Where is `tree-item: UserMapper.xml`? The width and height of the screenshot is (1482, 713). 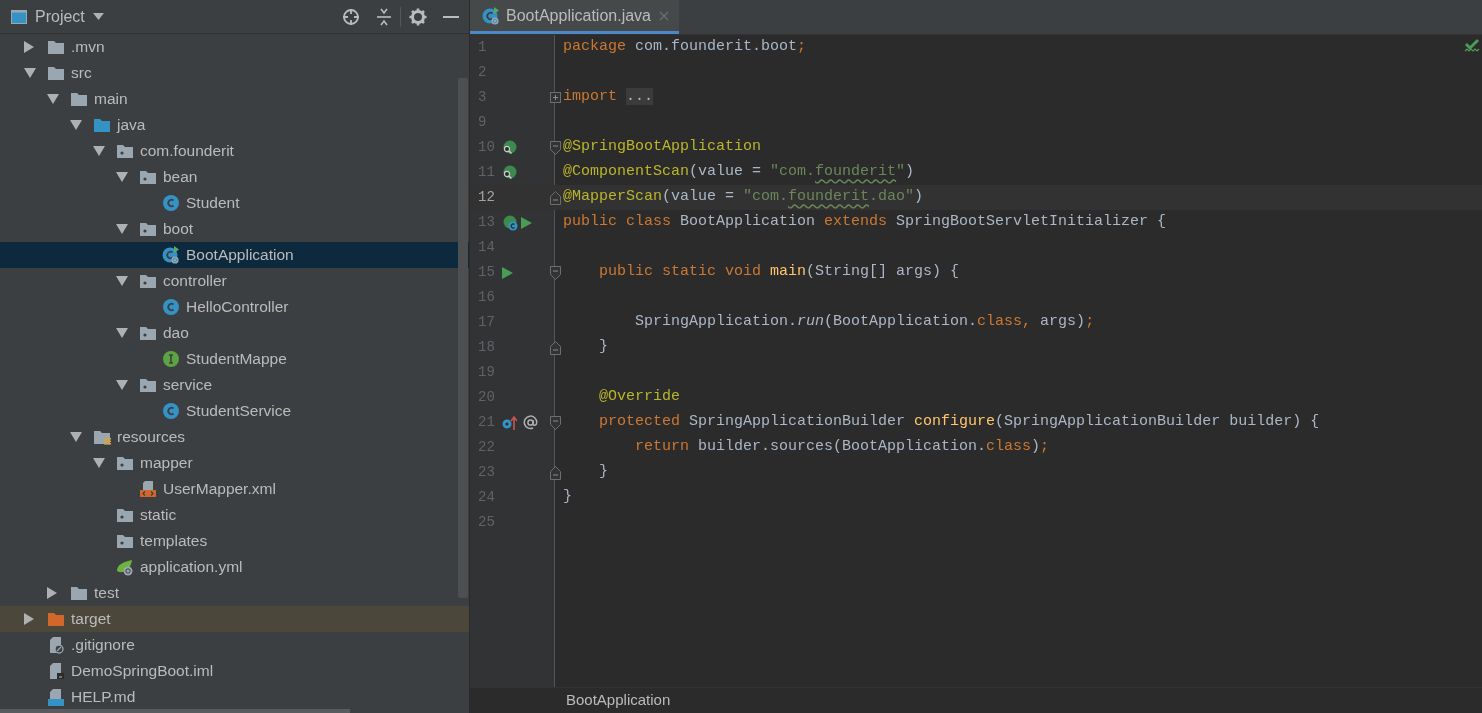
tree-item: UserMapper.xml is located at coordinates (234, 489).